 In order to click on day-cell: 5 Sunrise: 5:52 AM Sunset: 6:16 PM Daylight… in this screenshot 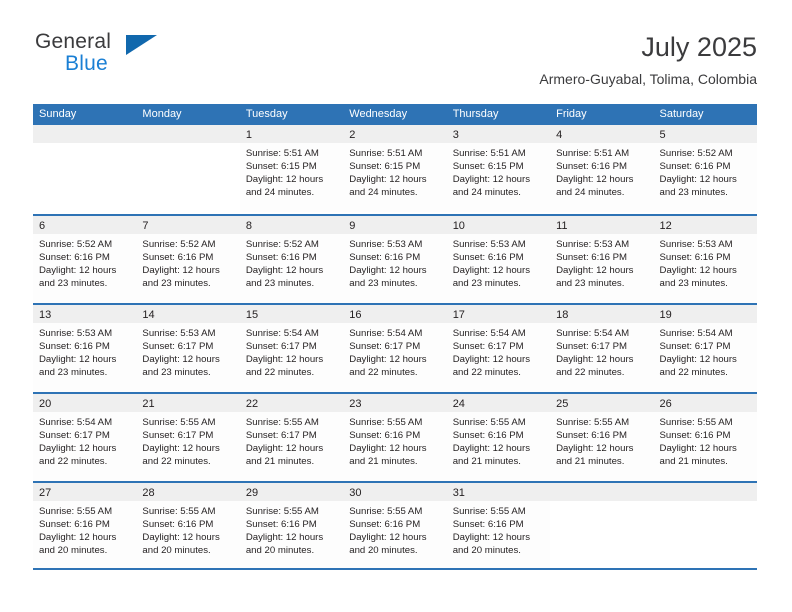, I will do `click(705, 169)`.